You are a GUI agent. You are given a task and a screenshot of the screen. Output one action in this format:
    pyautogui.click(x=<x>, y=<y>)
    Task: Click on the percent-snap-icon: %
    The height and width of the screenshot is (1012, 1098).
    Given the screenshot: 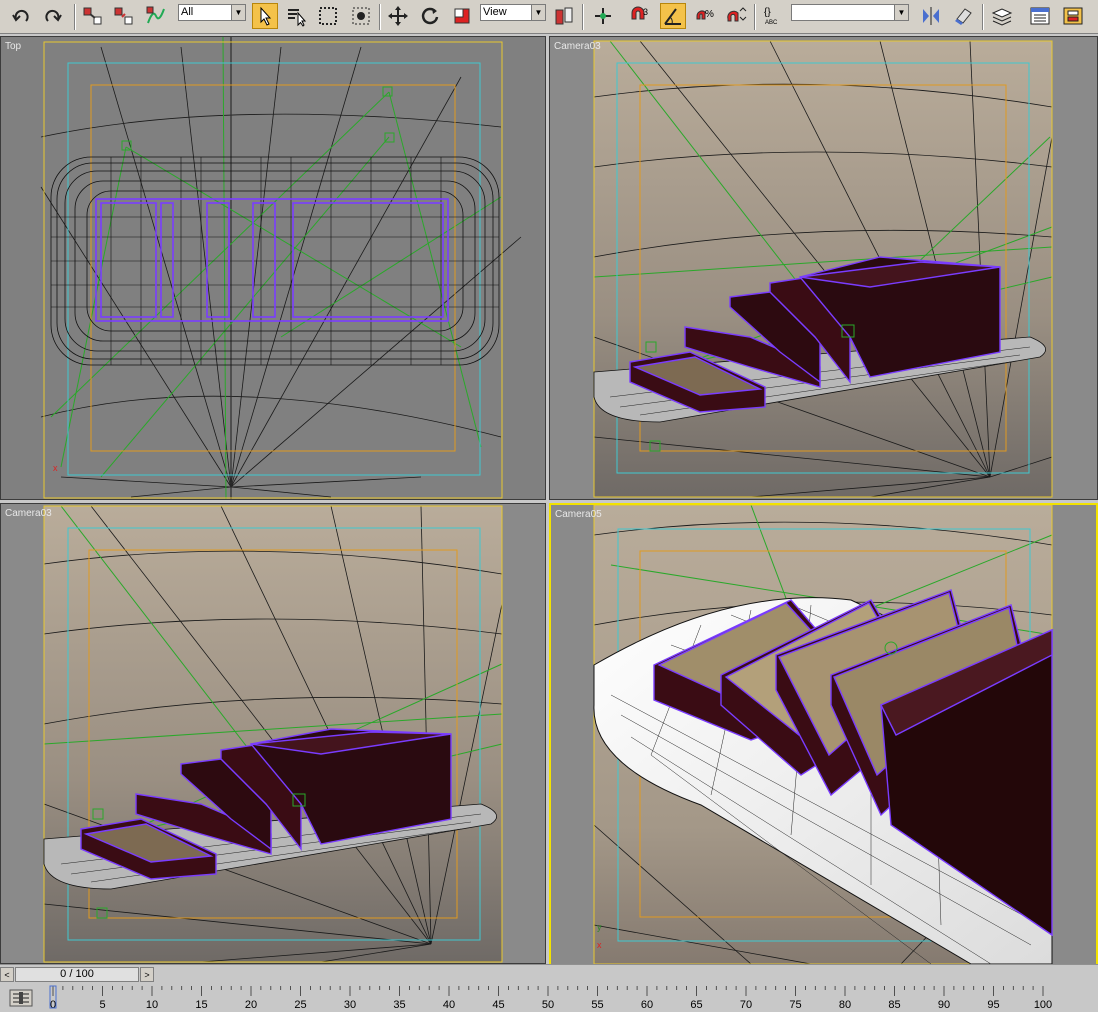 What is the action you would take?
    pyautogui.click(x=705, y=16)
    